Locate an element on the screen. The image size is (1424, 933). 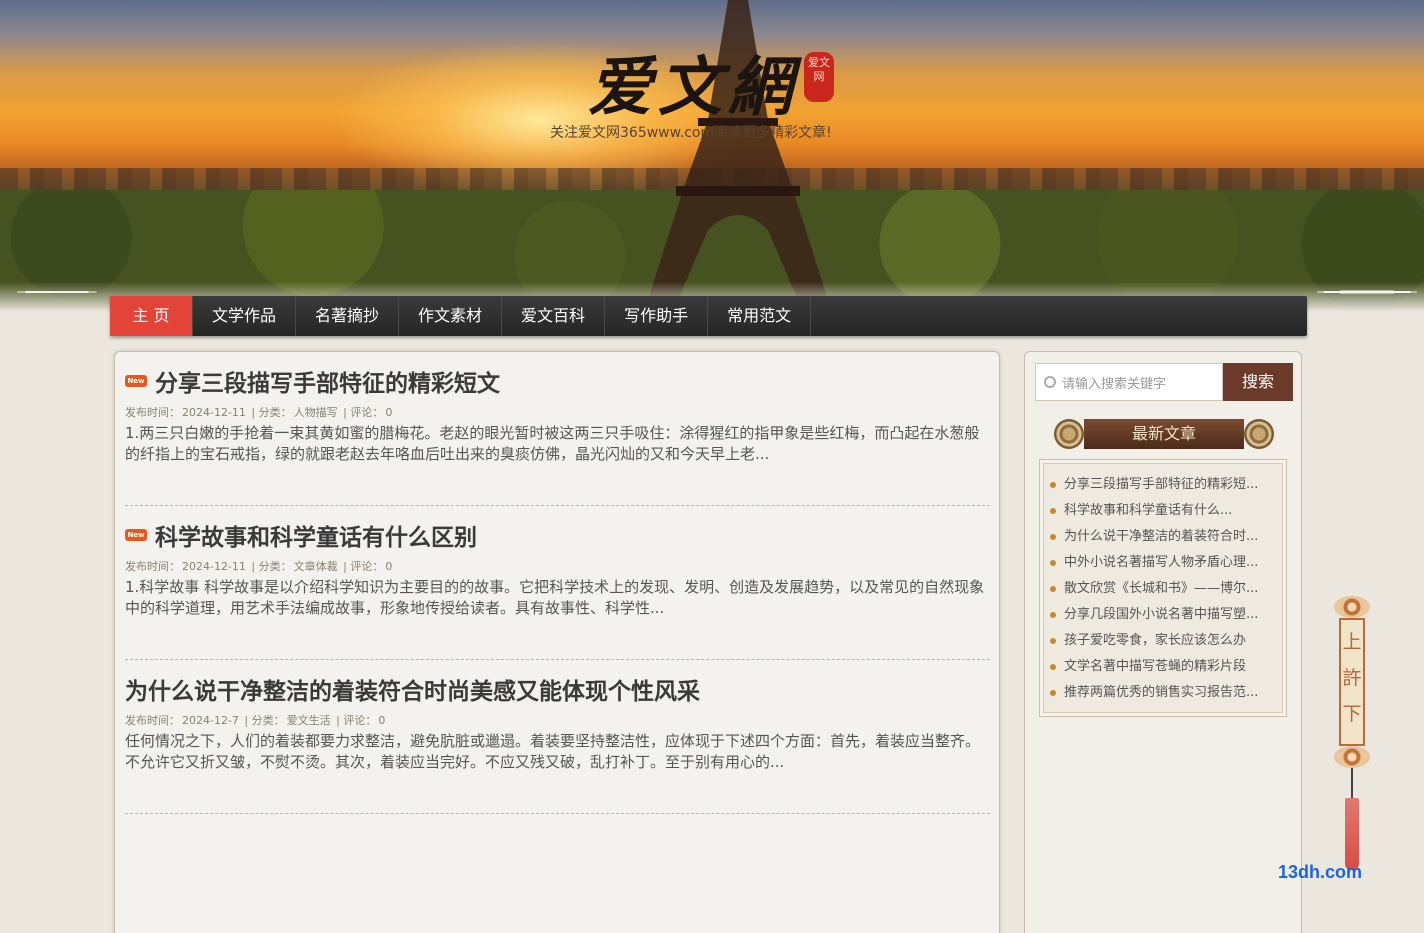
hanging-scroll-button: 上 許 下 is located at coordinates (1352, 736).